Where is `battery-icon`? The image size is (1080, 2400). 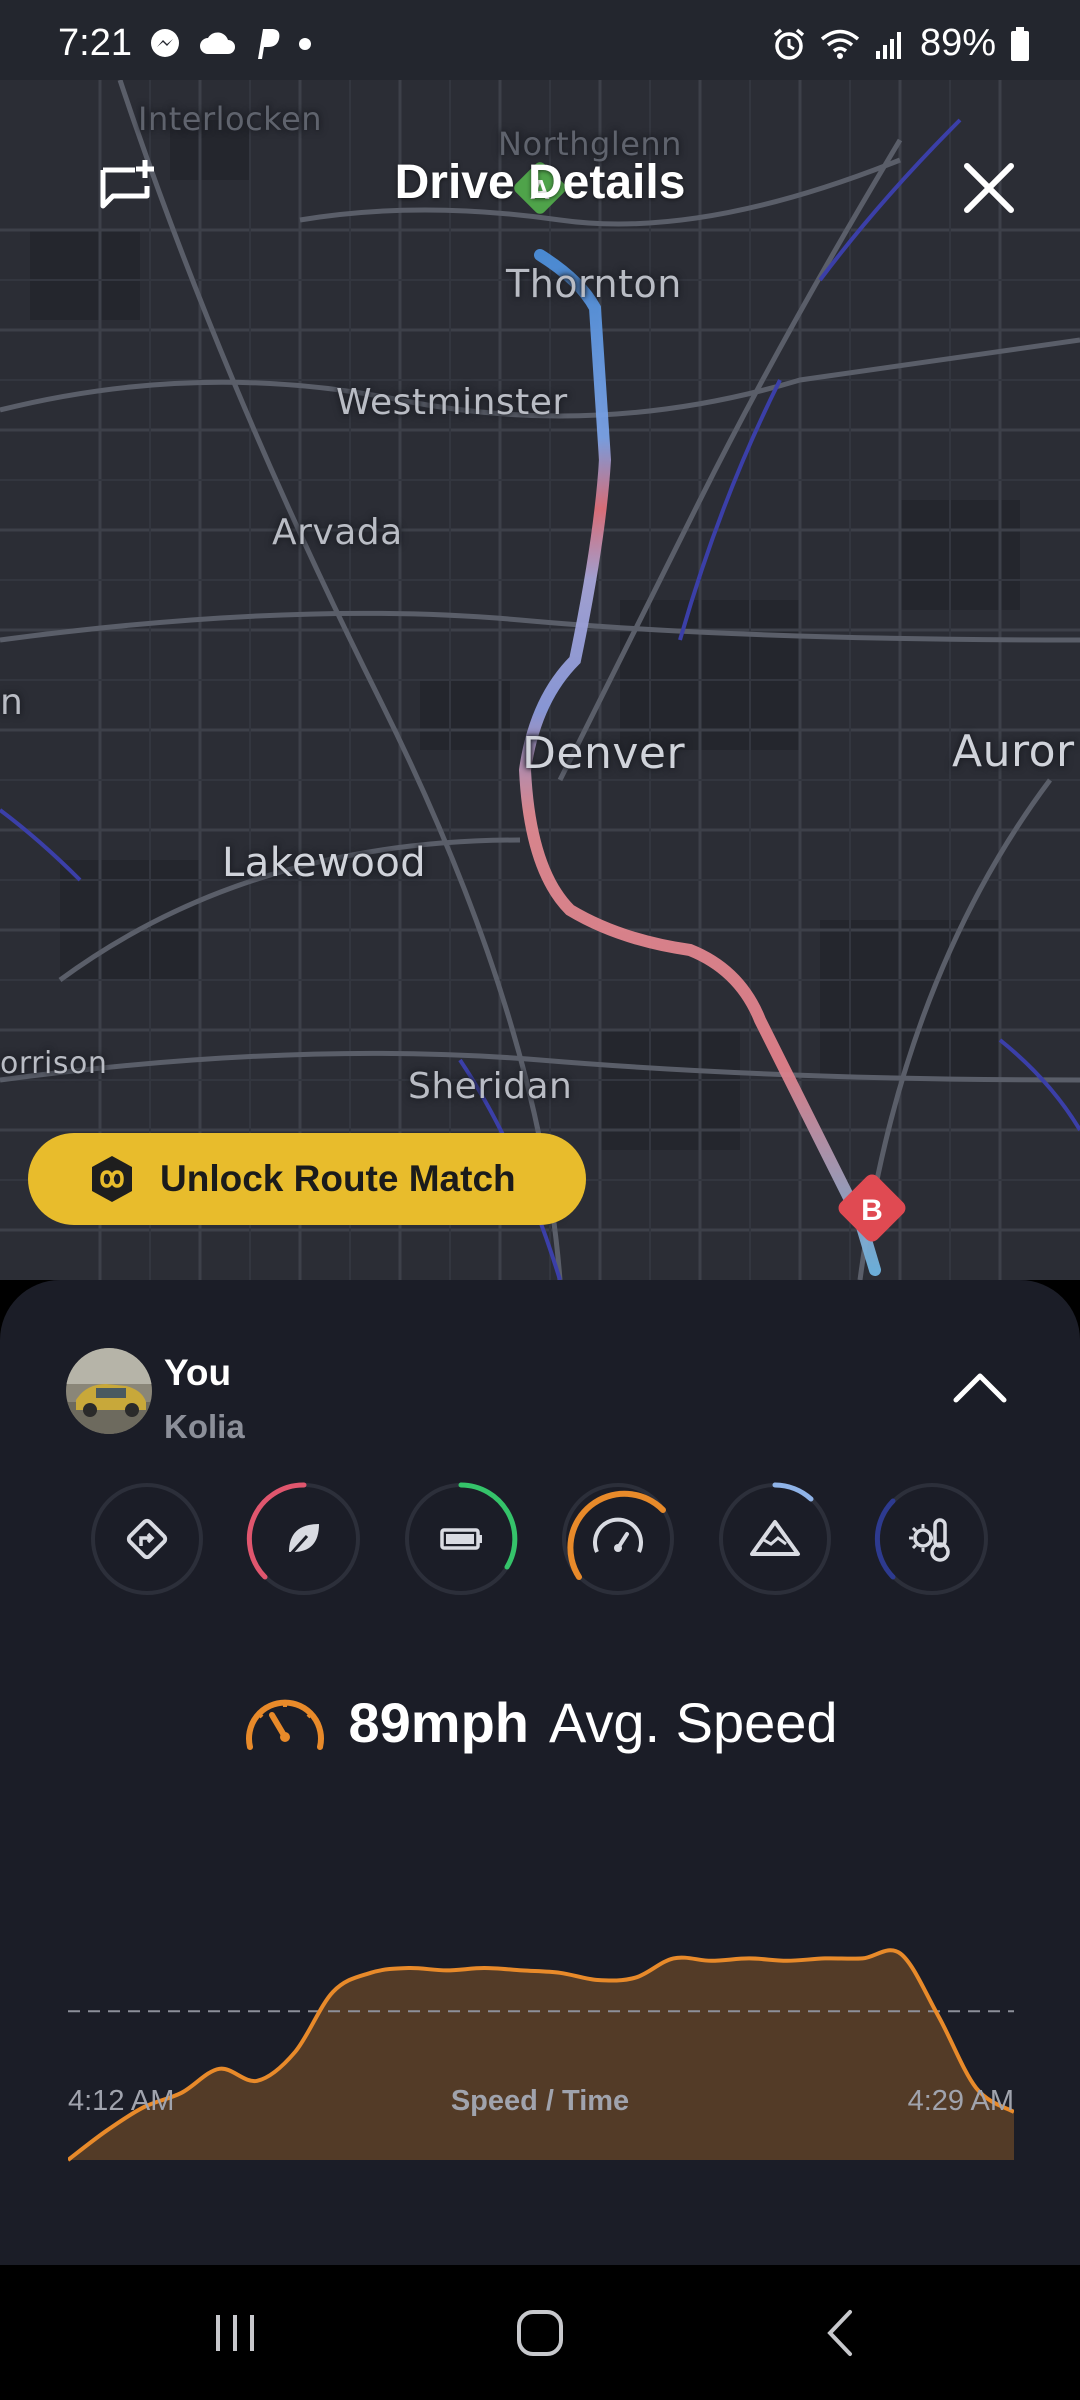 battery-icon is located at coordinates (1020, 43).